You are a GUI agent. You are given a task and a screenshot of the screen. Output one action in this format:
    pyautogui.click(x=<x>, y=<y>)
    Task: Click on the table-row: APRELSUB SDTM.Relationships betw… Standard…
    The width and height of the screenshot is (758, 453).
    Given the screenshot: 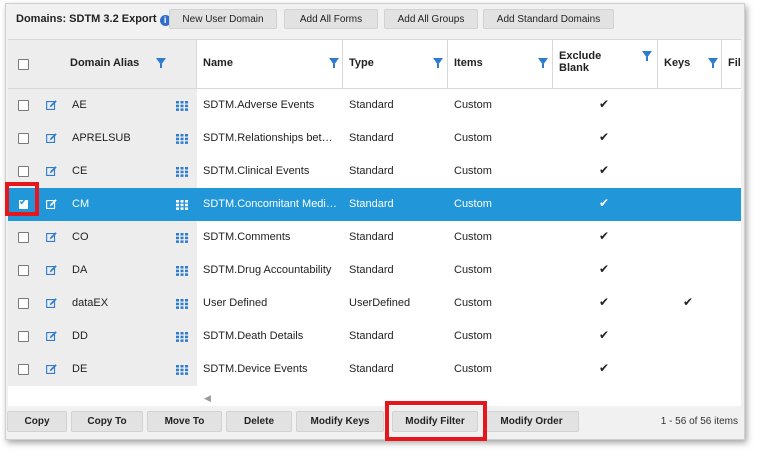 What is the action you would take?
    pyautogui.click(x=374, y=138)
    